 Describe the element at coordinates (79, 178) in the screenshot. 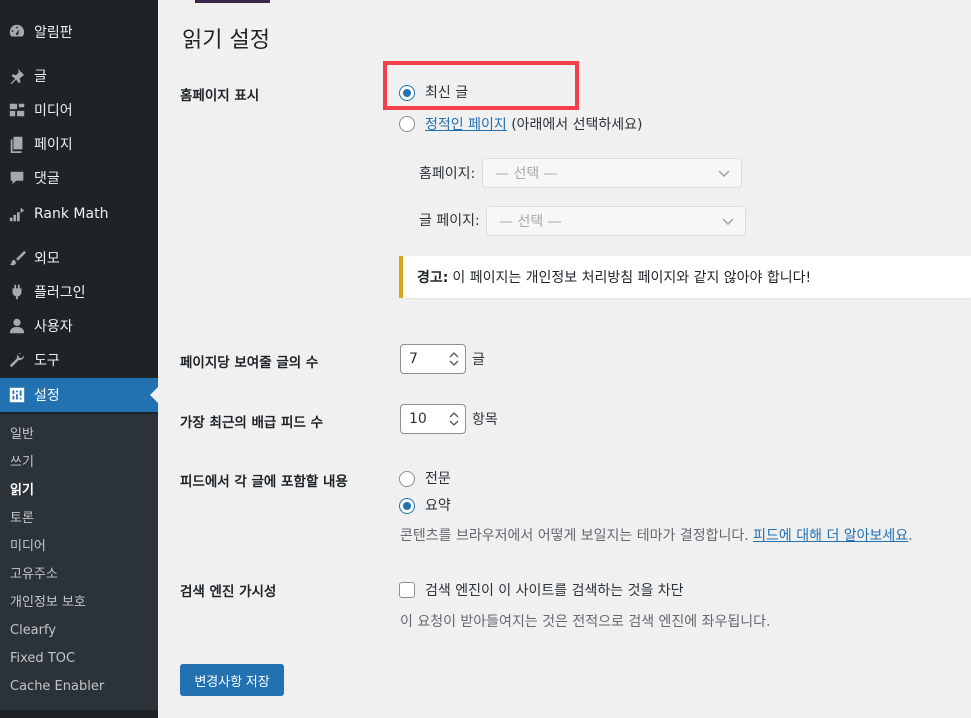

I see `sidebar-item-comments: 댓글` at that location.